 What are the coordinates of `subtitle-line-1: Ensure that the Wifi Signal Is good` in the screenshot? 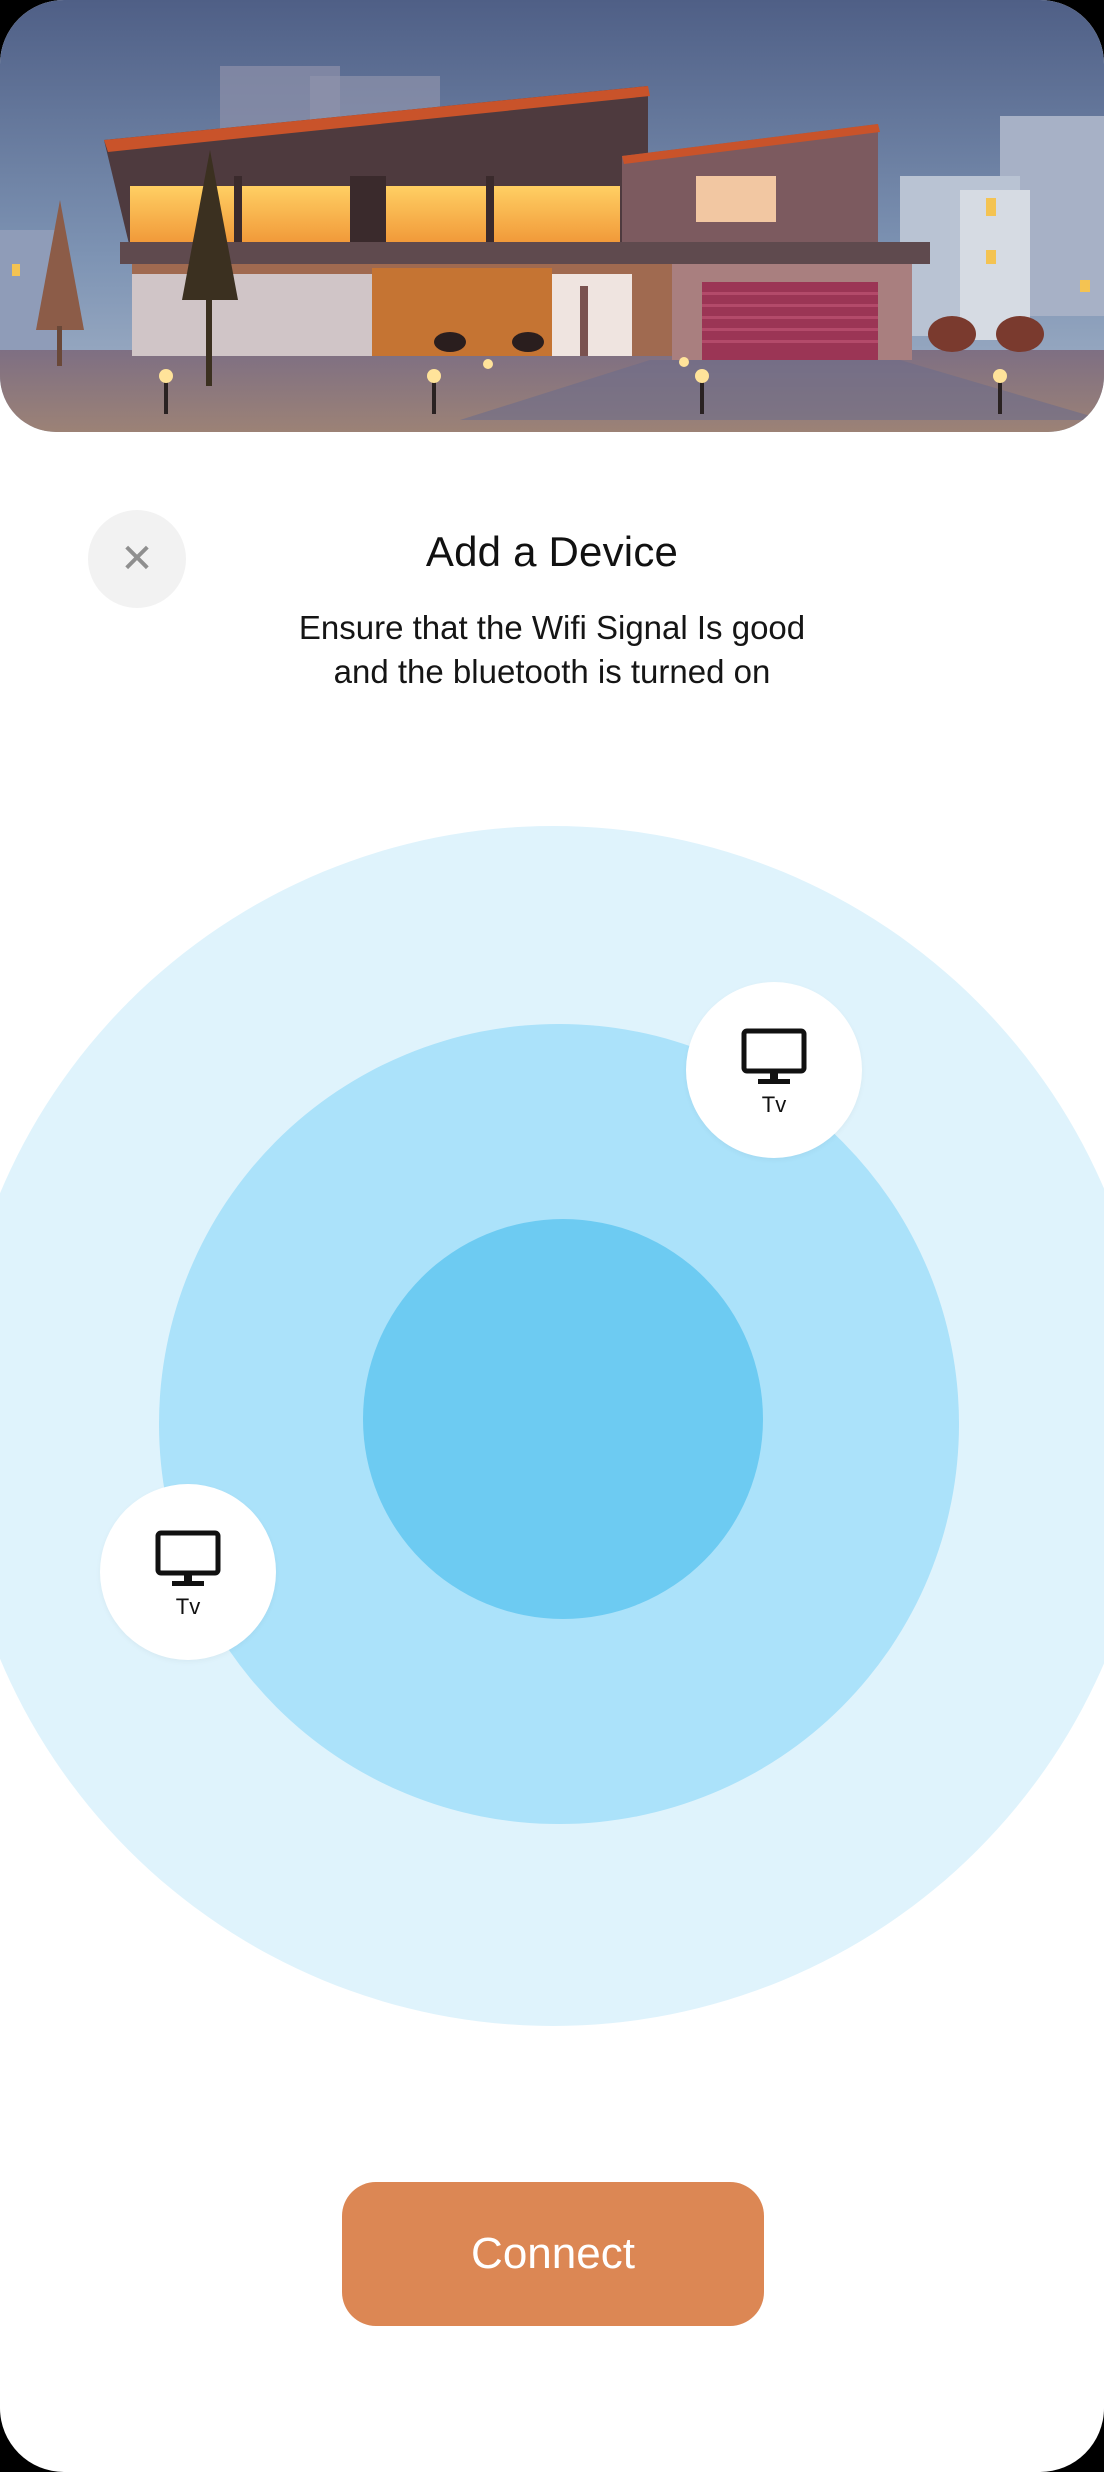 It's located at (552, 627).